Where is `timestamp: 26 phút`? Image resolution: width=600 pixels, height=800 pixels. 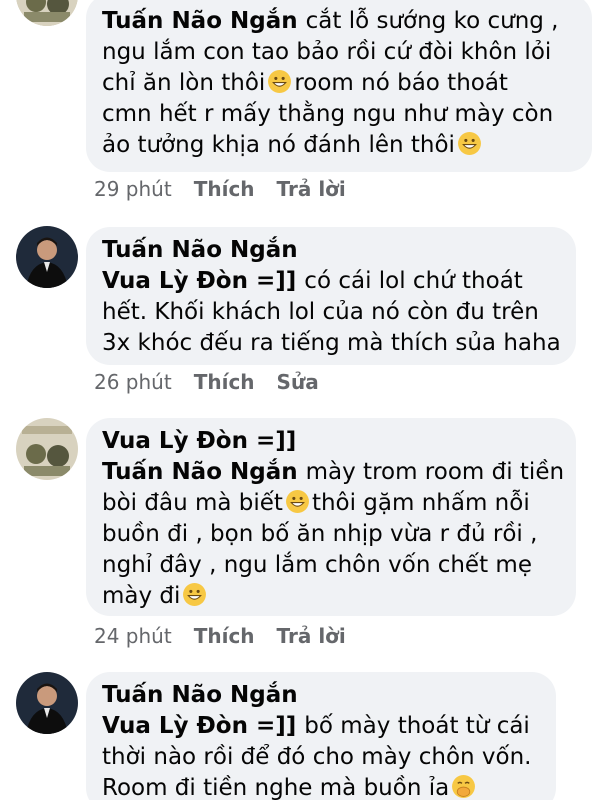
timestamp: 26 phút is located at coordinates (133, 382).